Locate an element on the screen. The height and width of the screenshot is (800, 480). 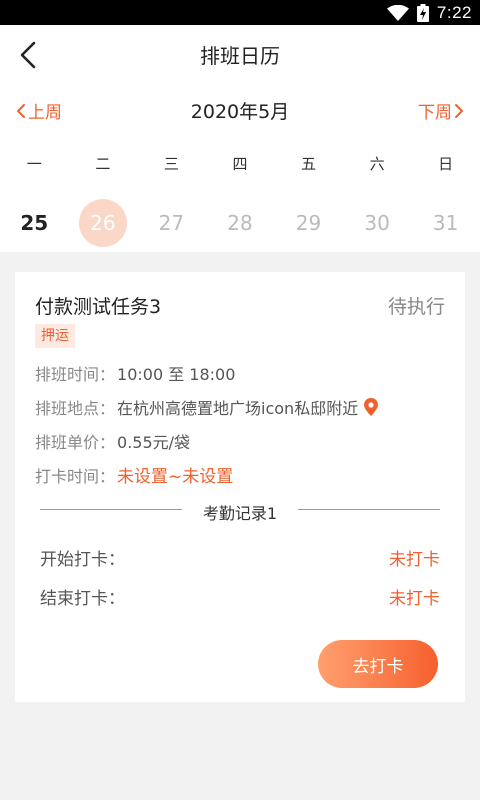
status-icons: 7:22 is located at coordinates (429, 12).